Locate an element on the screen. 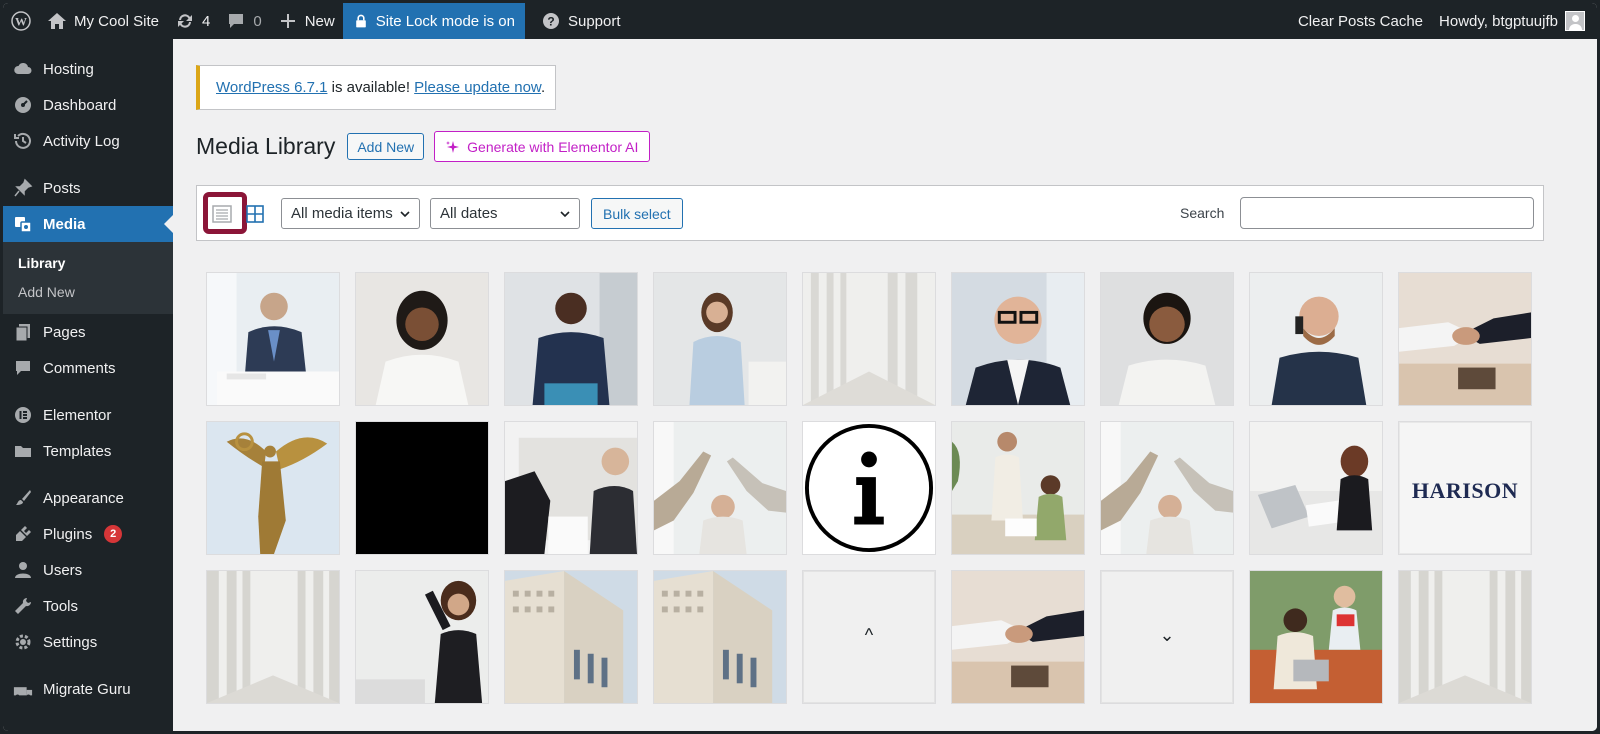  sidebar-item-comments: Comments is located at coordinates (88, 368).